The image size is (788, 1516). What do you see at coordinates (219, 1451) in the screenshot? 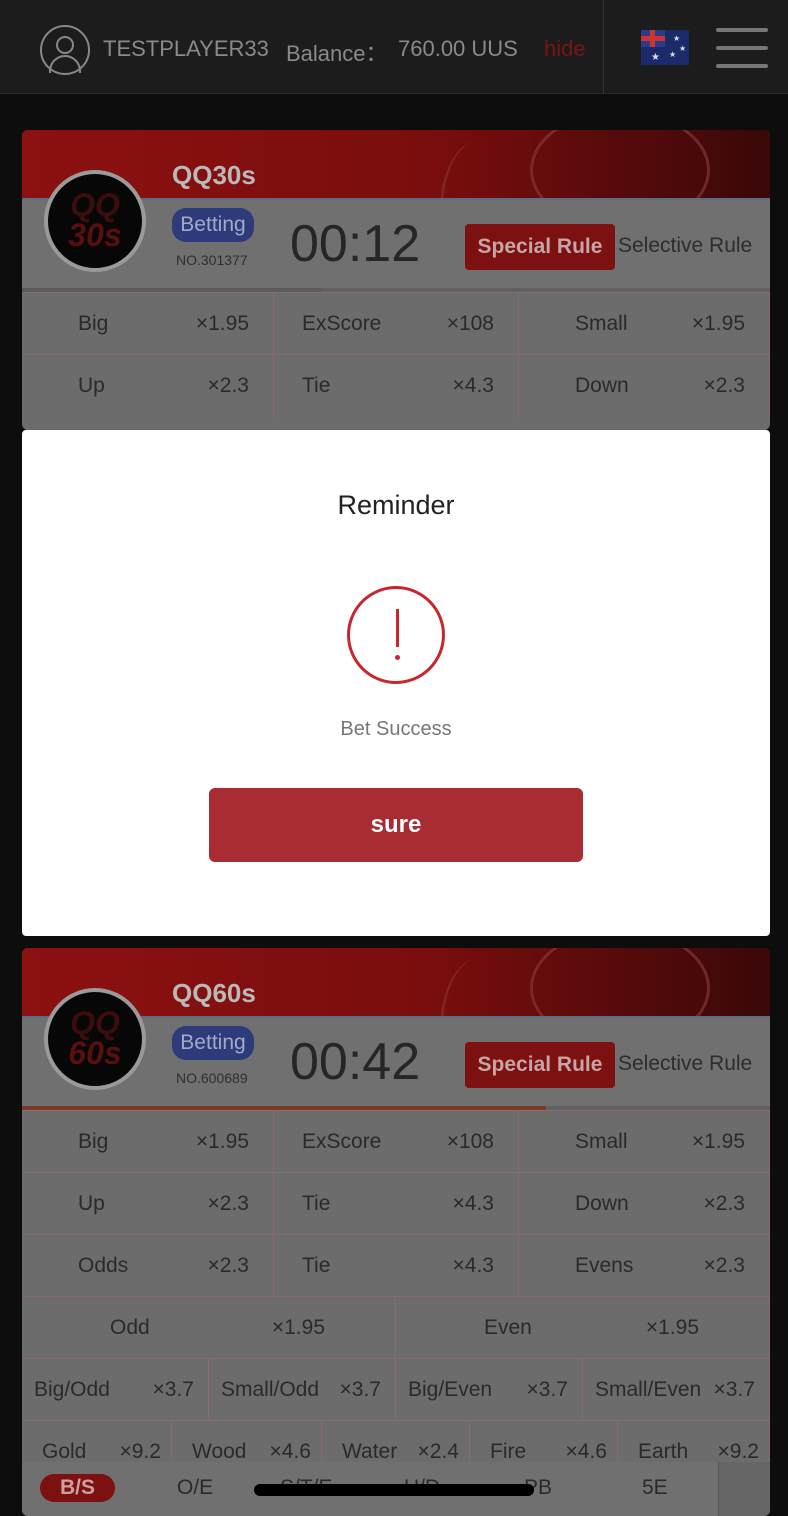
I see `bet-option-label: Wood` at bounding box center [219, 1451].